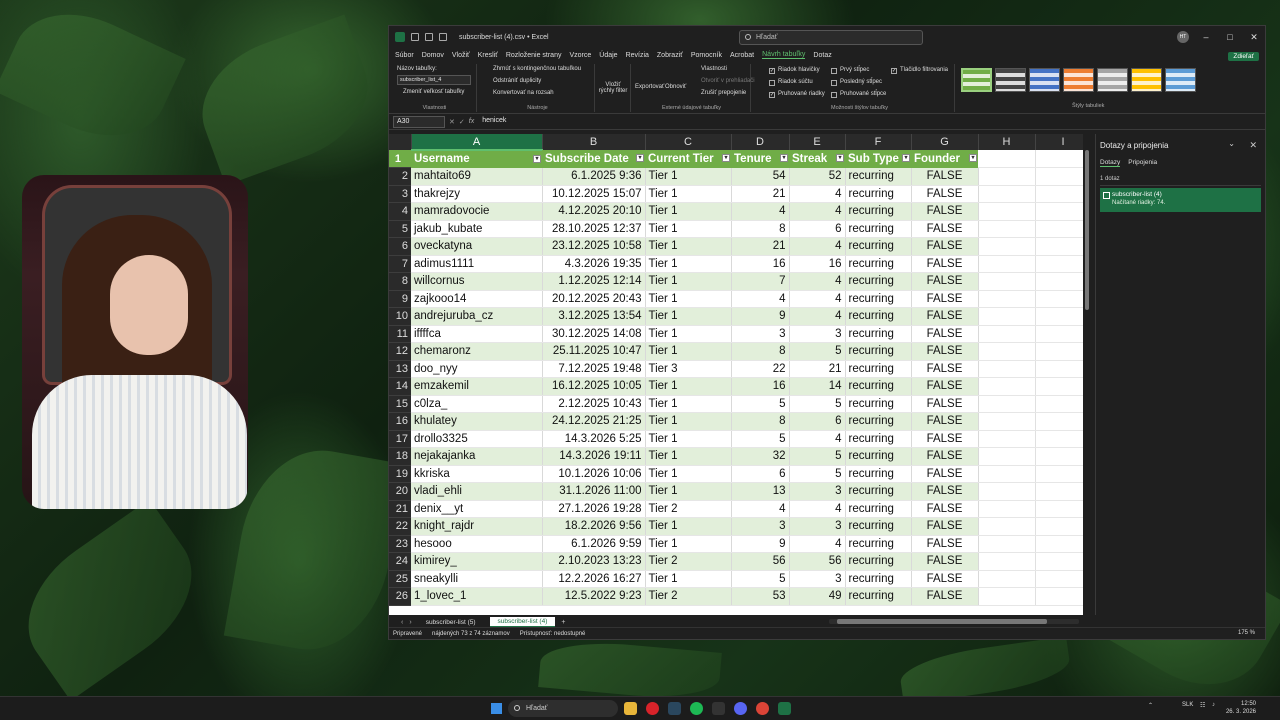  What do you see at coordinates (537, 69) in the screenshot?
I see `pivot-summary-button: Zhrnúť s kontingenčnou tabuľkou` at bounding box center [537, 69].